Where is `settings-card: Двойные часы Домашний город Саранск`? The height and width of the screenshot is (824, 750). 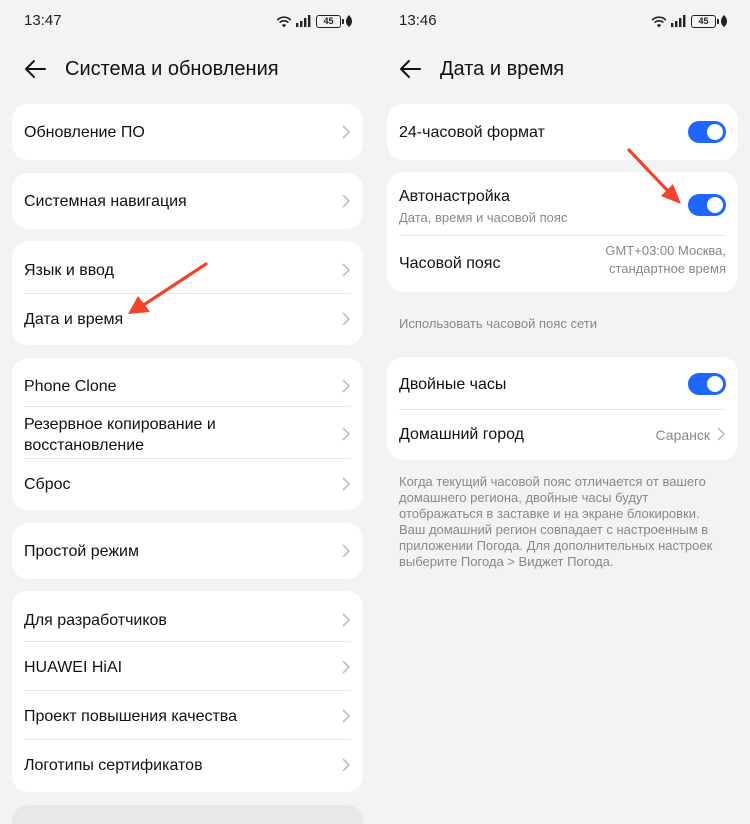 settings-card: Двойные часы Домашний город Саранск is located at coordinates (562, 408).